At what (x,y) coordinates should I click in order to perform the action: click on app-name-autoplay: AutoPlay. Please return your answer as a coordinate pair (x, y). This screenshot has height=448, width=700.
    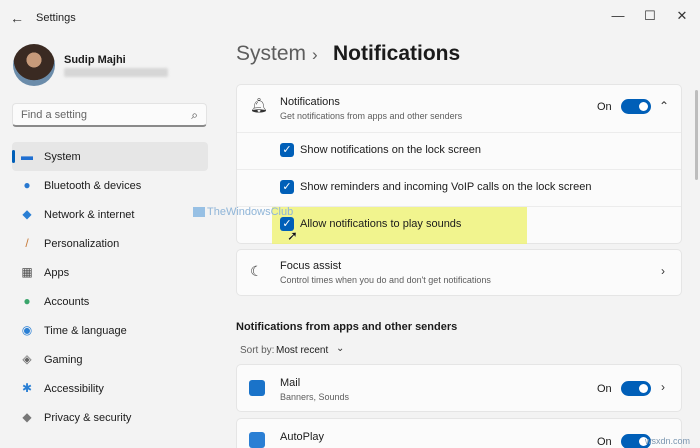
    Looking at the image, I should click on (302, 437).